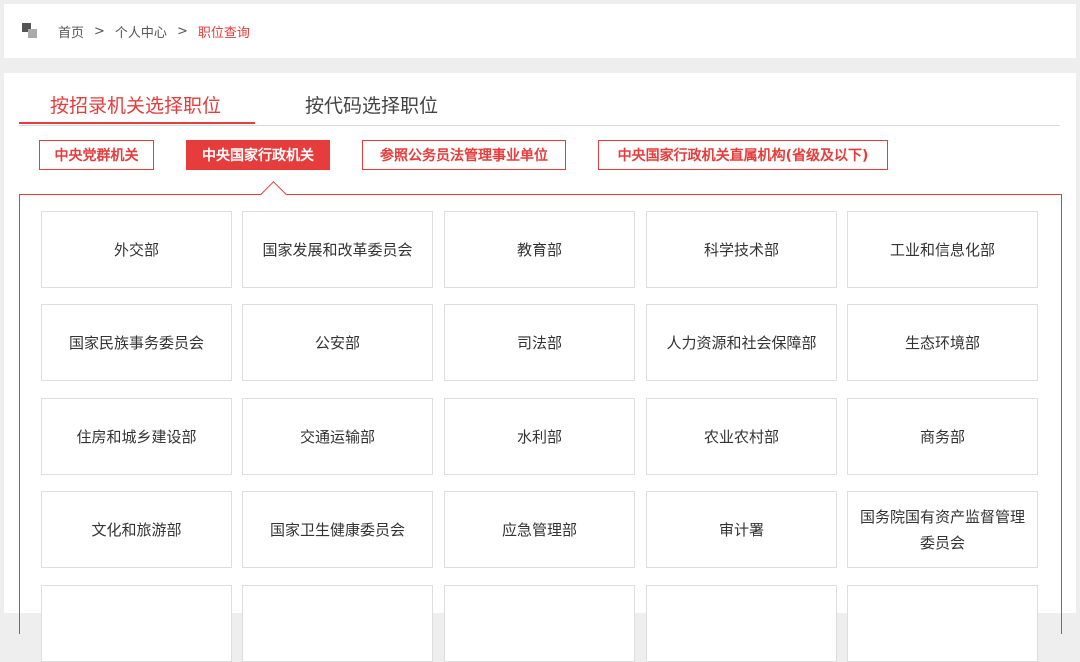 This screenshot has height=662, width=1080. I want to click on department-cell: 教育部, so click(539, 249).